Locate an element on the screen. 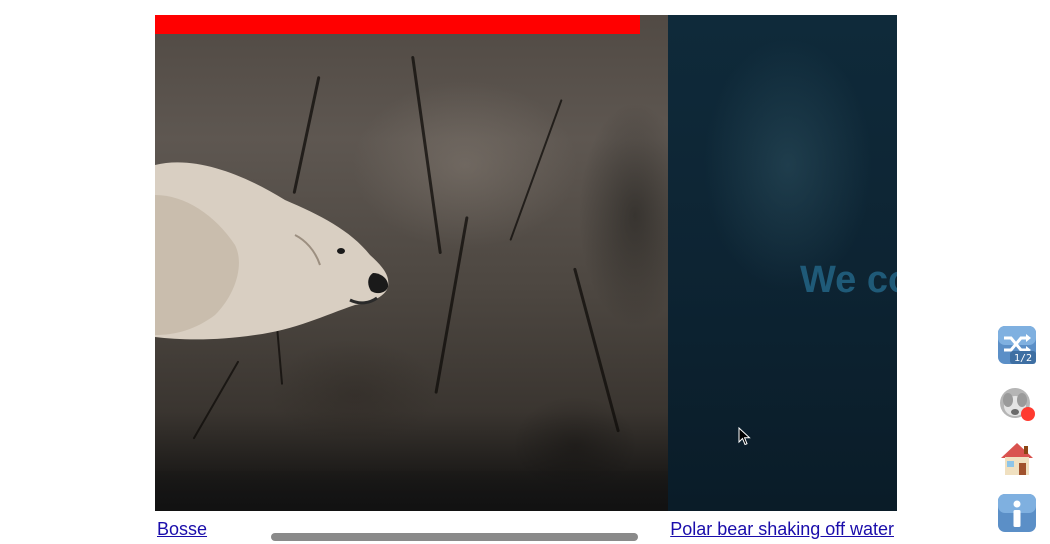 The width and height of the screenshot is (1050, 544). record-indicator is located at coordinates (1028, 414).